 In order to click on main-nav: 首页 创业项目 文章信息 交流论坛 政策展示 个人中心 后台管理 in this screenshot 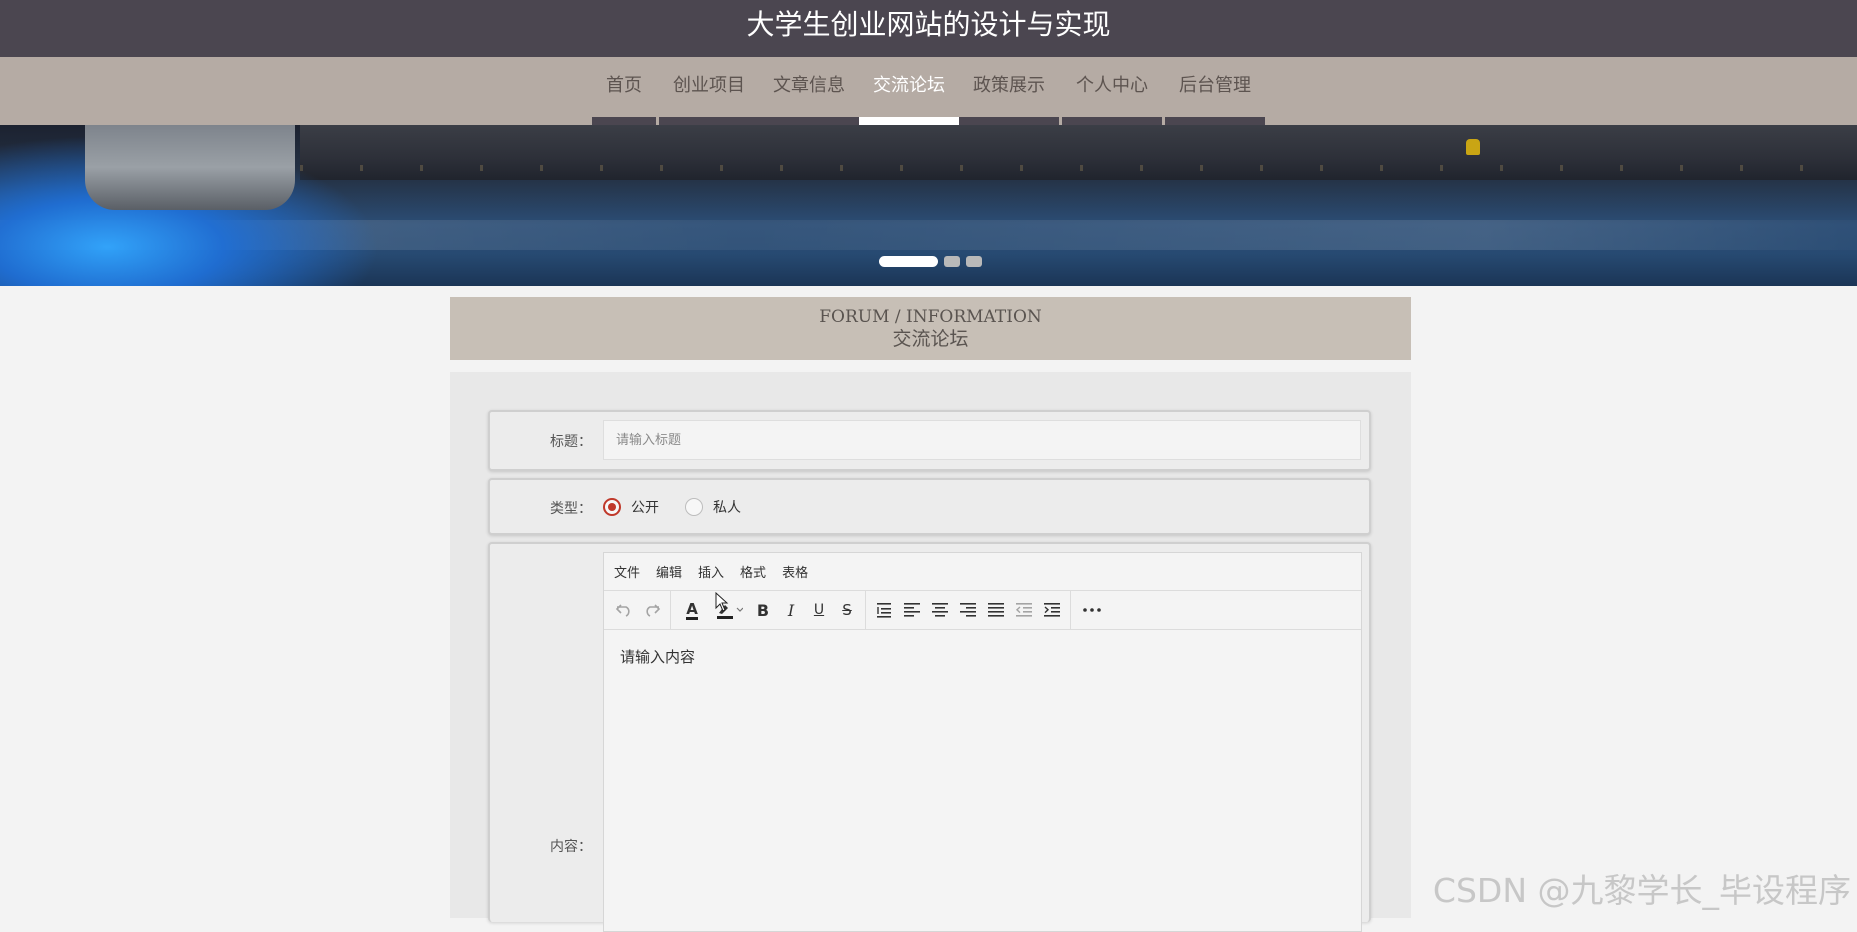, I will do `click(928, 91)`.